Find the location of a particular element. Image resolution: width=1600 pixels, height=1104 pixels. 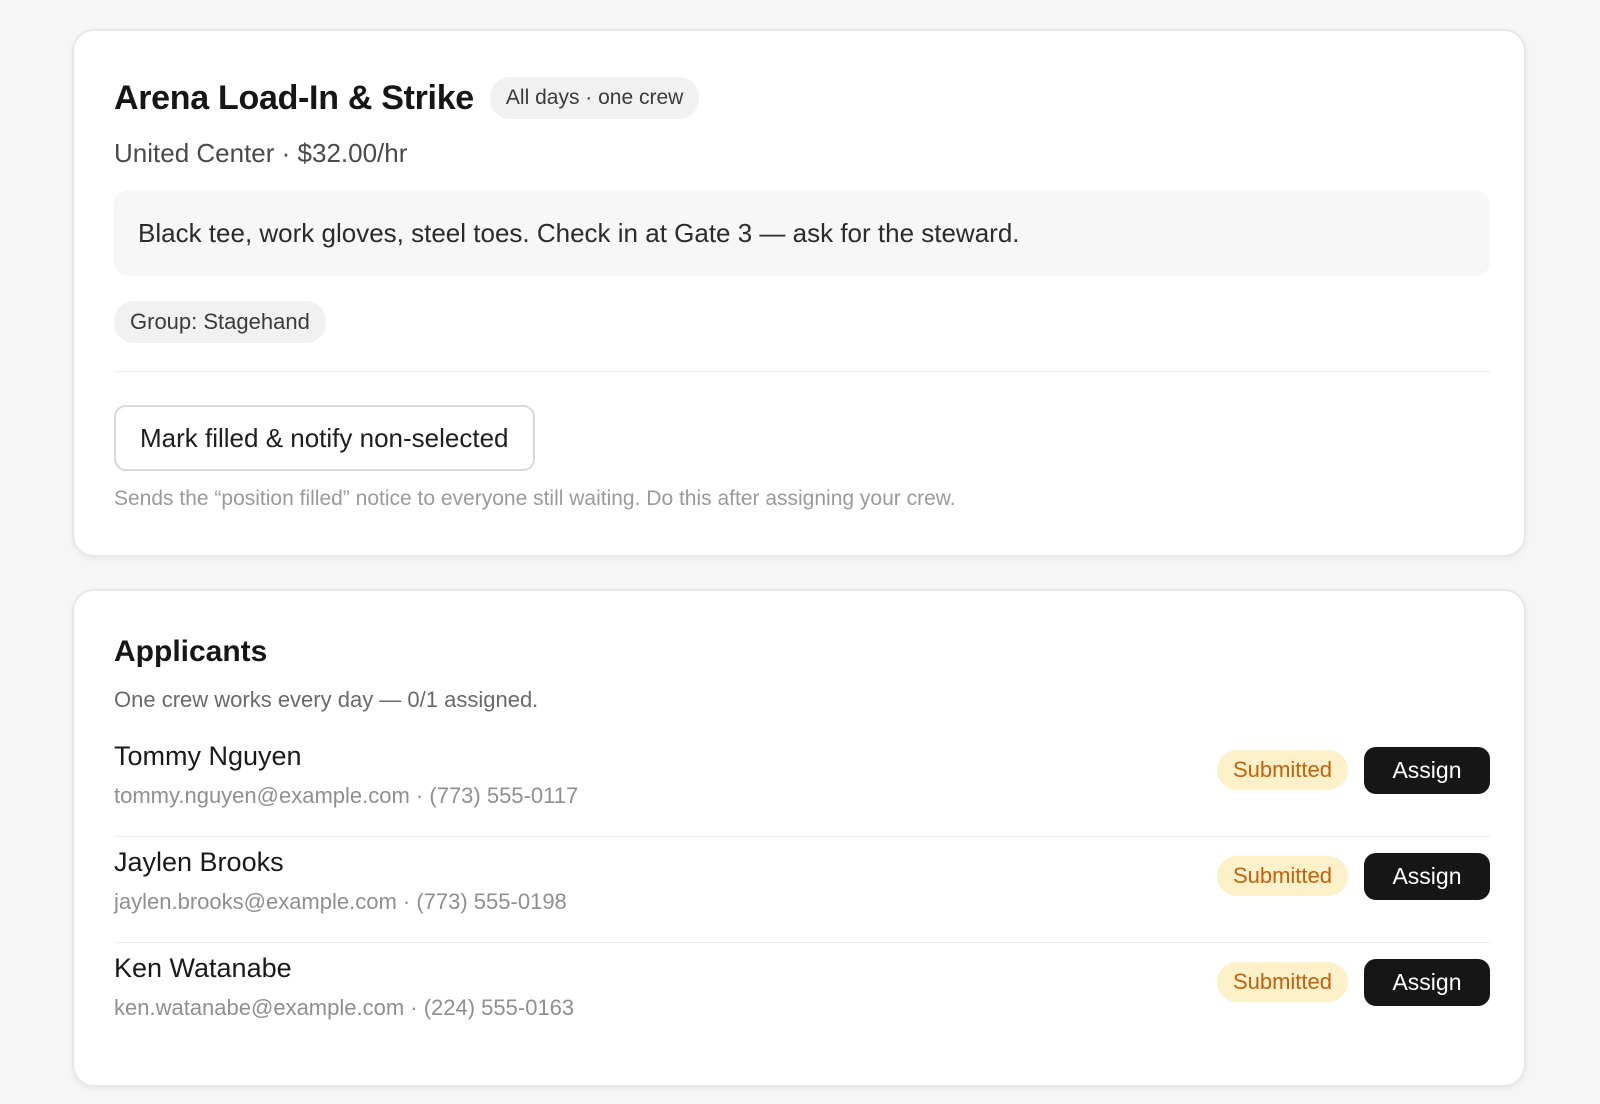

divider is located at coordinates (802, 371).